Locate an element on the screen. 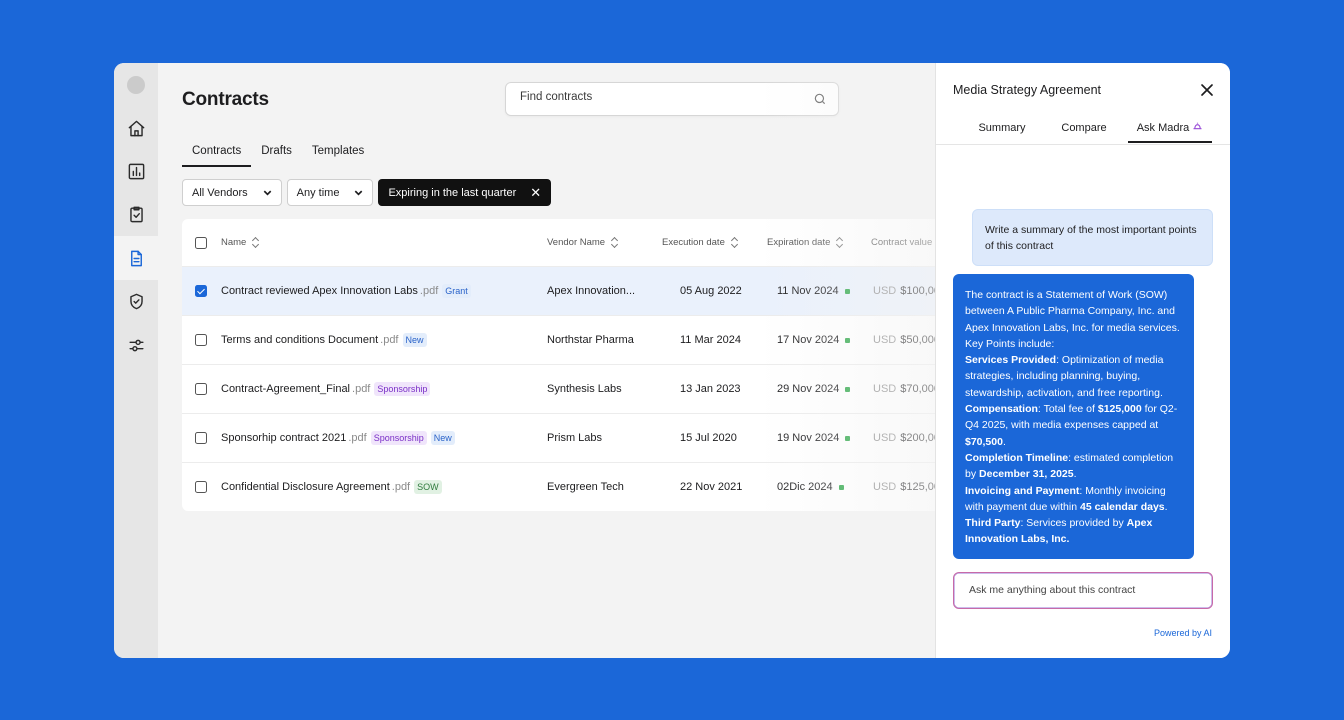 Image resolution: width=1344 pixels, height=720 pixels. search-input is located at coordinates (660, 97).